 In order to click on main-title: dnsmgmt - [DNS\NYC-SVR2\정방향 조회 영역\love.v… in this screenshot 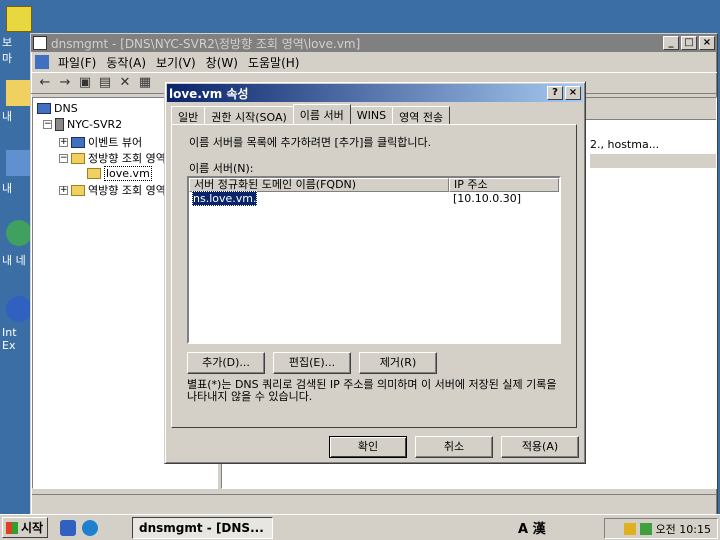, I will do `click(206, 43)`.